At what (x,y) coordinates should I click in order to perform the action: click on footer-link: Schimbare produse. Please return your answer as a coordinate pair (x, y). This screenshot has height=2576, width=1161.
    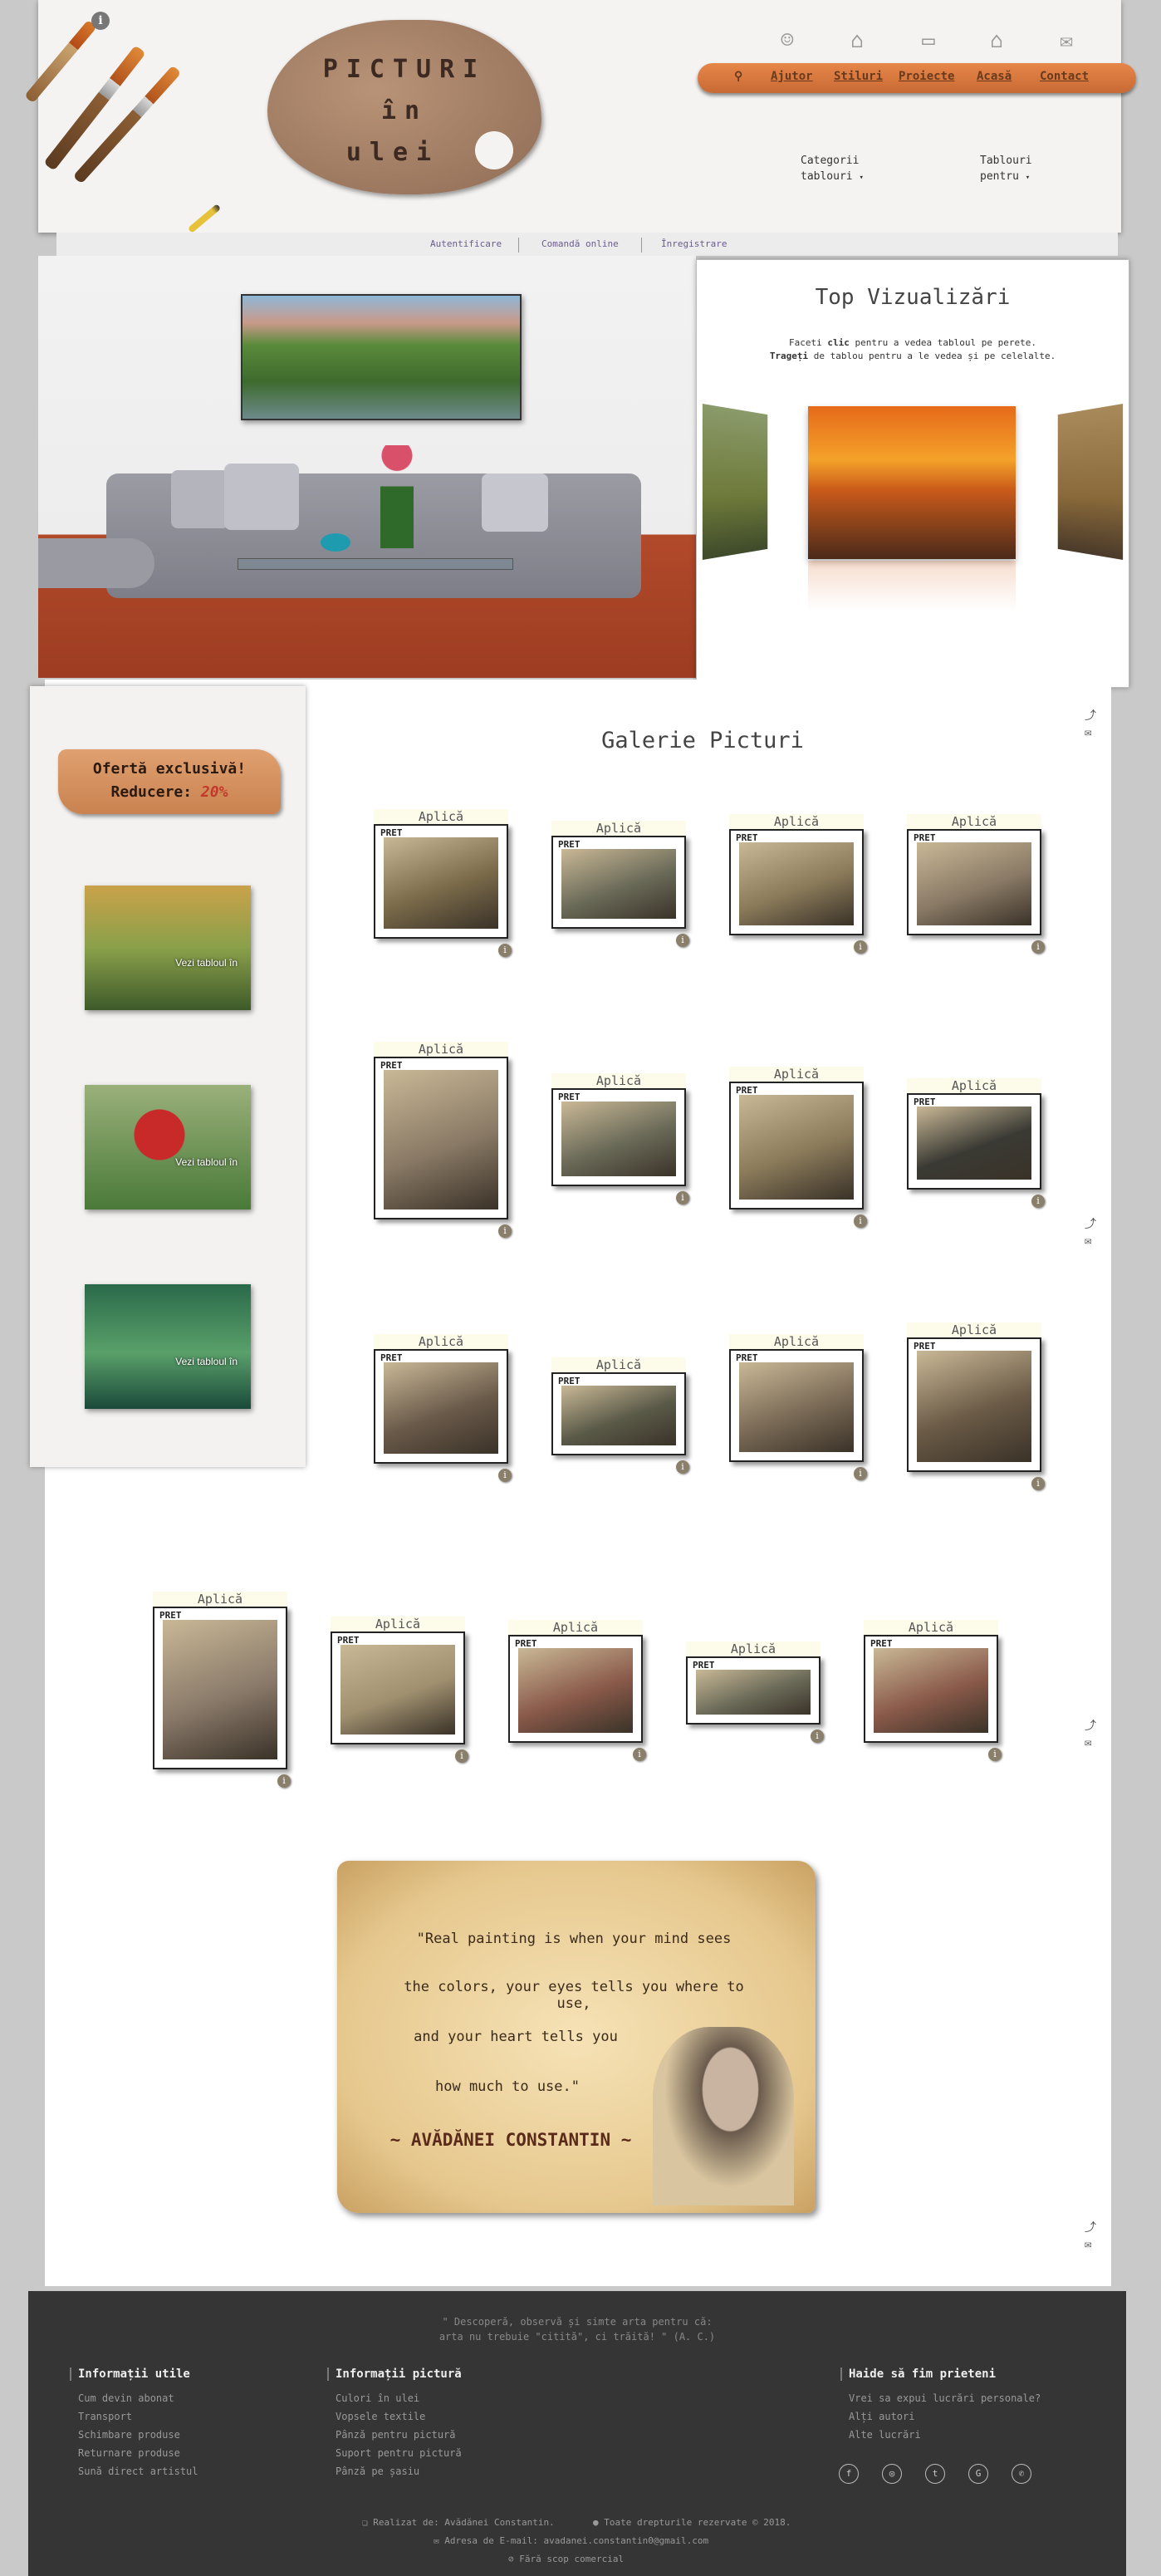
    Looking at the image, I should click on (129, 2435).